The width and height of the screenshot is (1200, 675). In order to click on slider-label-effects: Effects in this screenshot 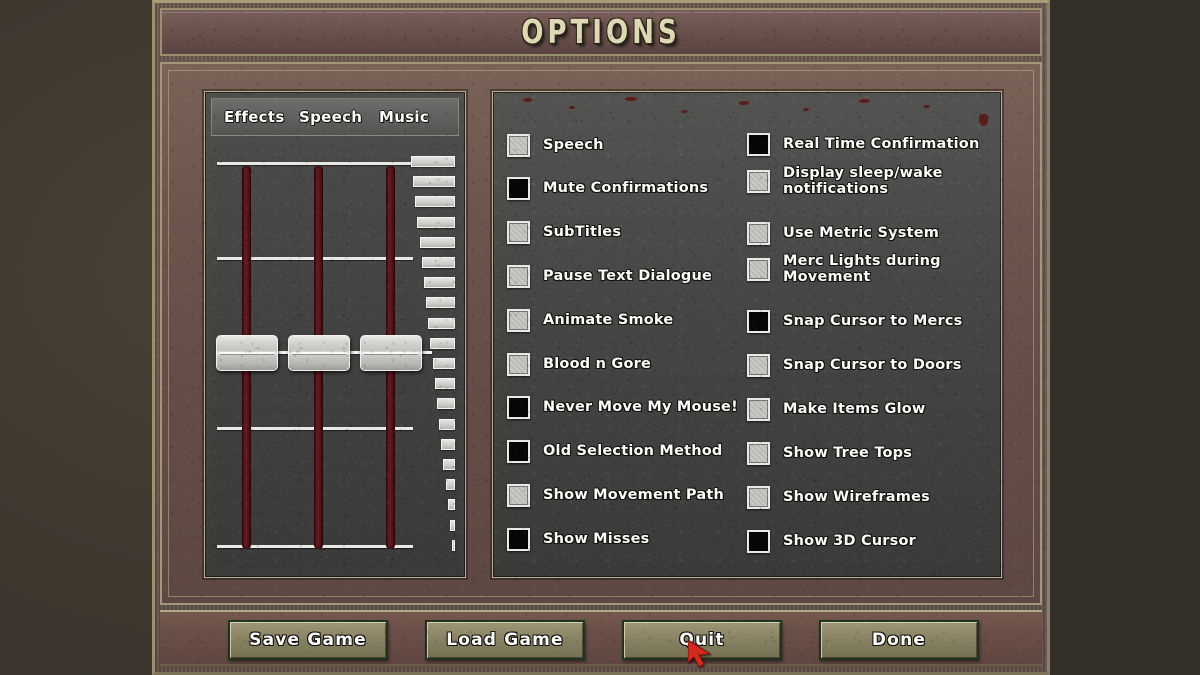, I will do `click(254, 117)`.